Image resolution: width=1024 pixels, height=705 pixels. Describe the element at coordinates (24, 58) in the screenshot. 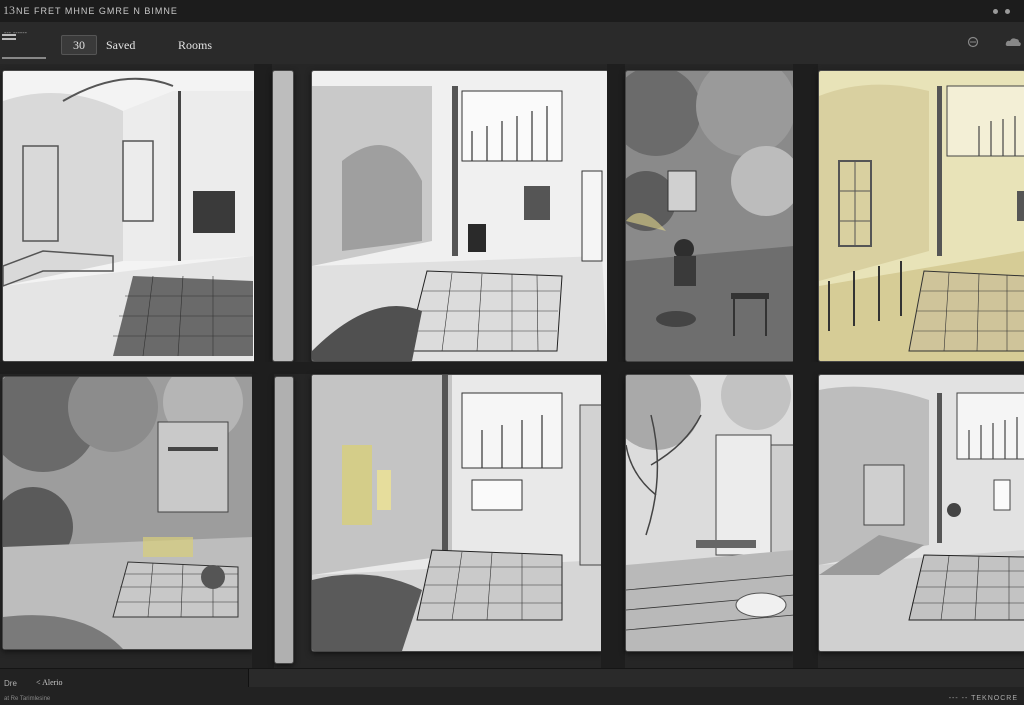

I see `menu-underline` at that location.